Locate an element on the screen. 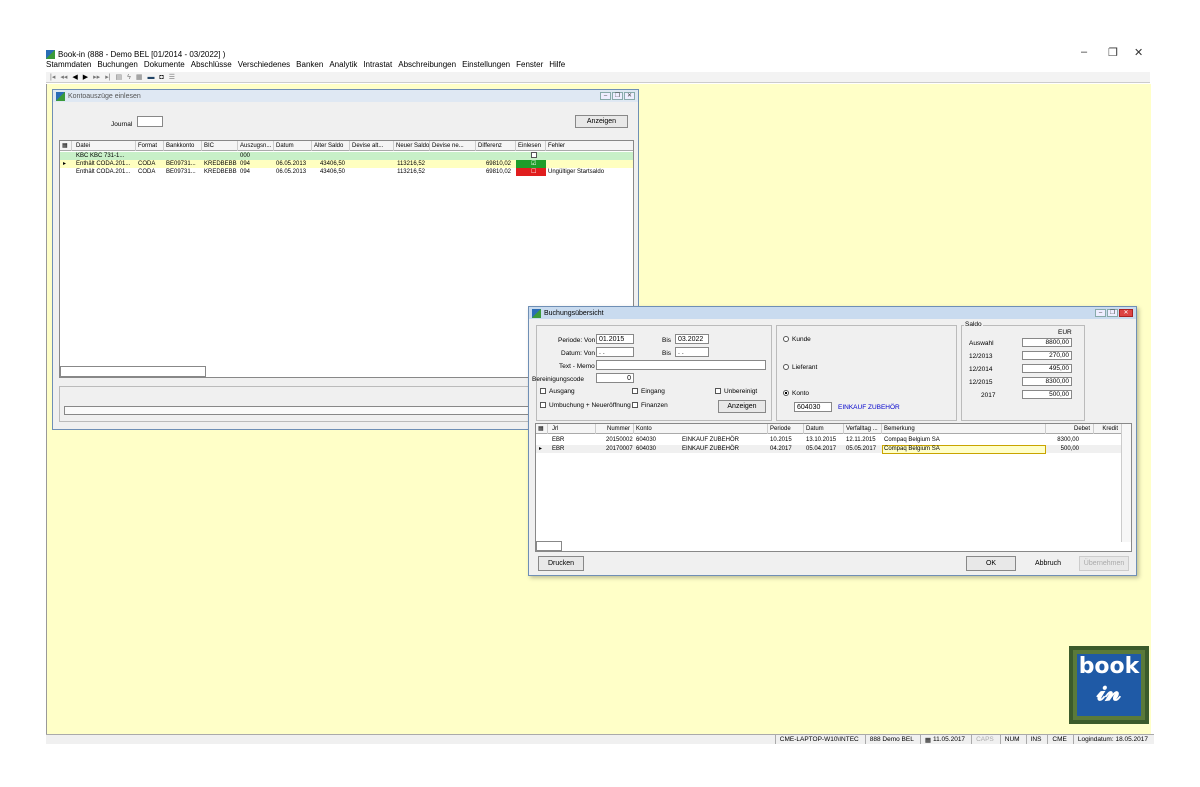 The image size is (1200, 787). column-header: Konto is located at coordinates (701, 429).